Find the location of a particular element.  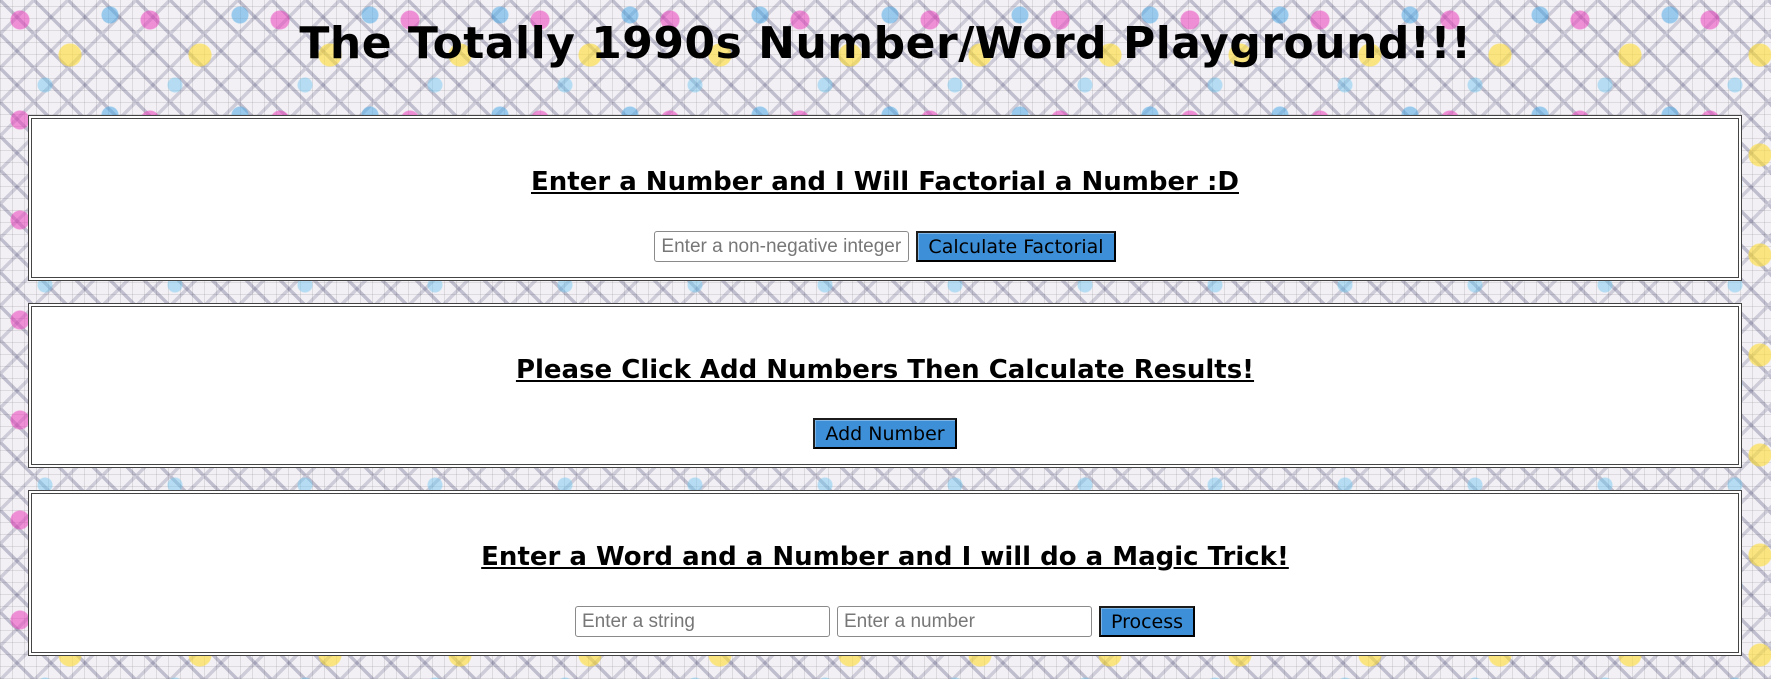

factorial-input is located at coordinates (782, 246).